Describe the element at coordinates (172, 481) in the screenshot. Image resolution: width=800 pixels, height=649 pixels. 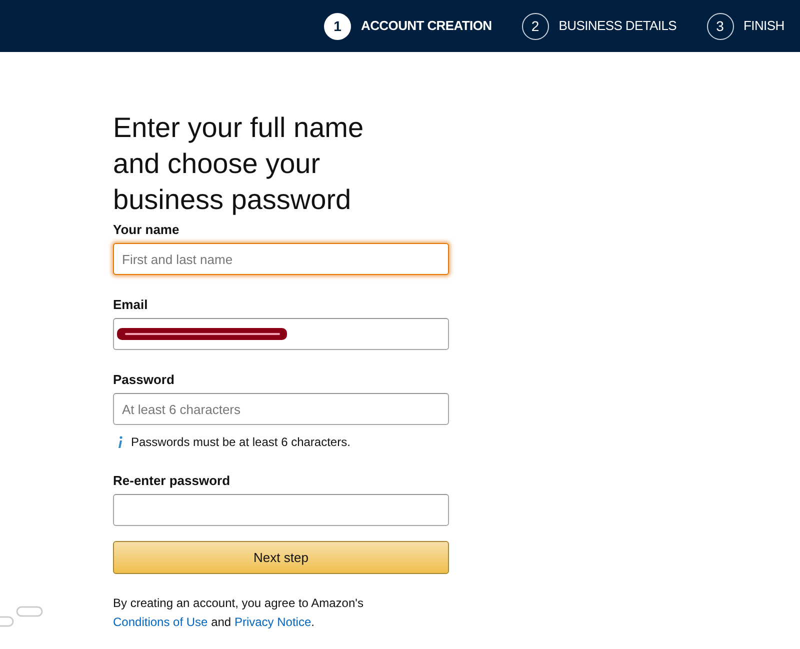
I see `field-label: Re-enter password` at that location.